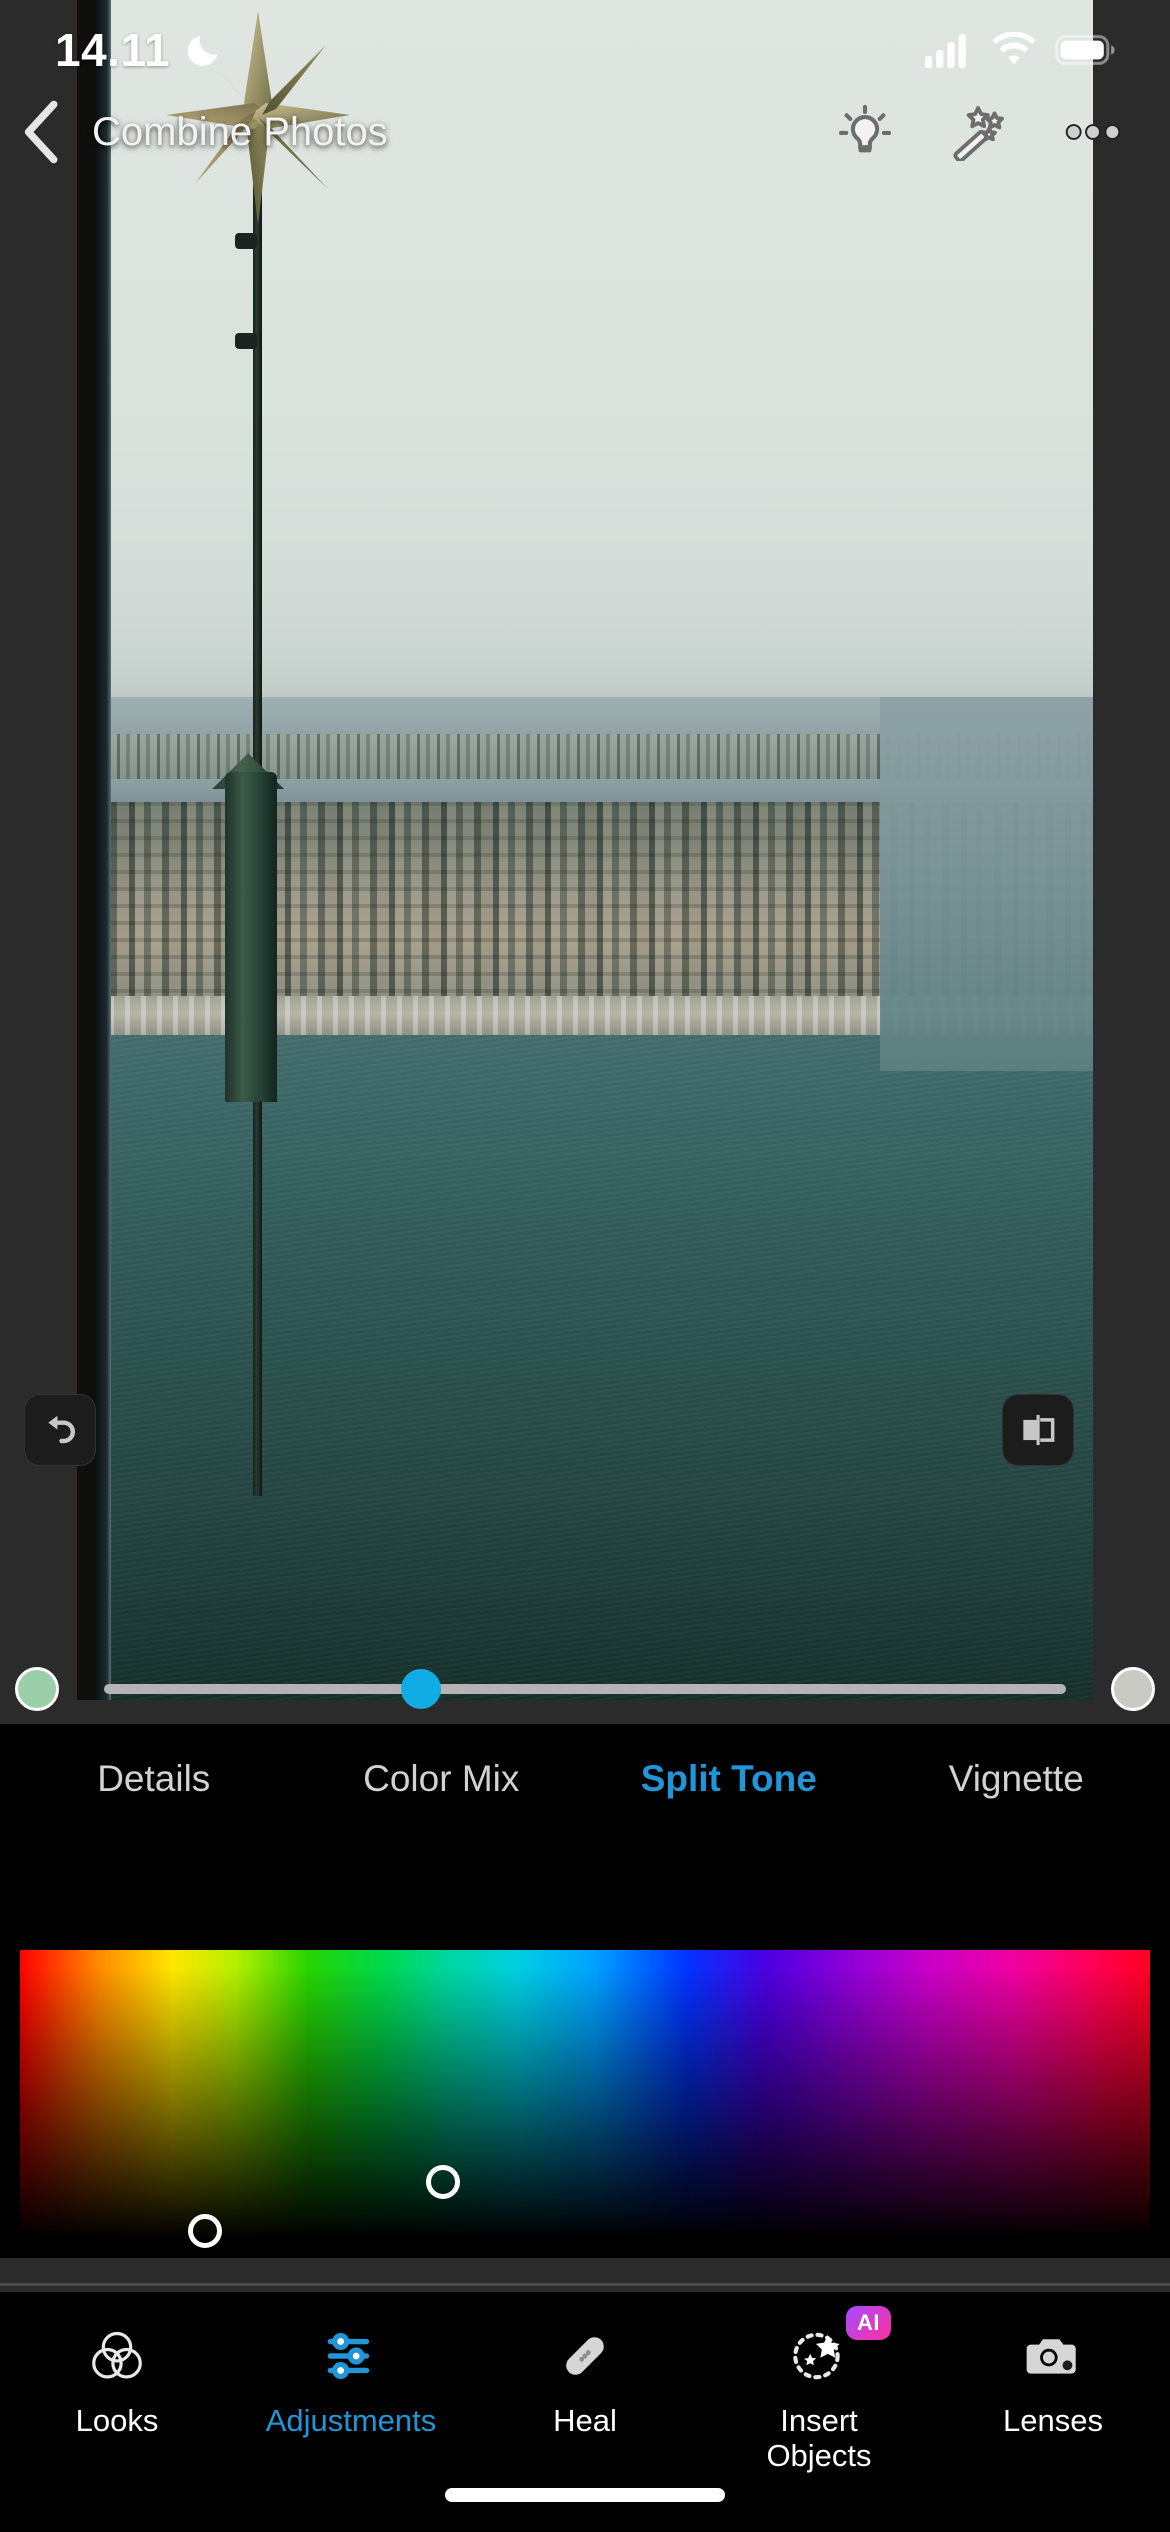 The width and height of the screenshot is (1170, 2532). Describe the element at coordinates (251, 936) in the screenshot. I see `photo-pole-base` at that location.